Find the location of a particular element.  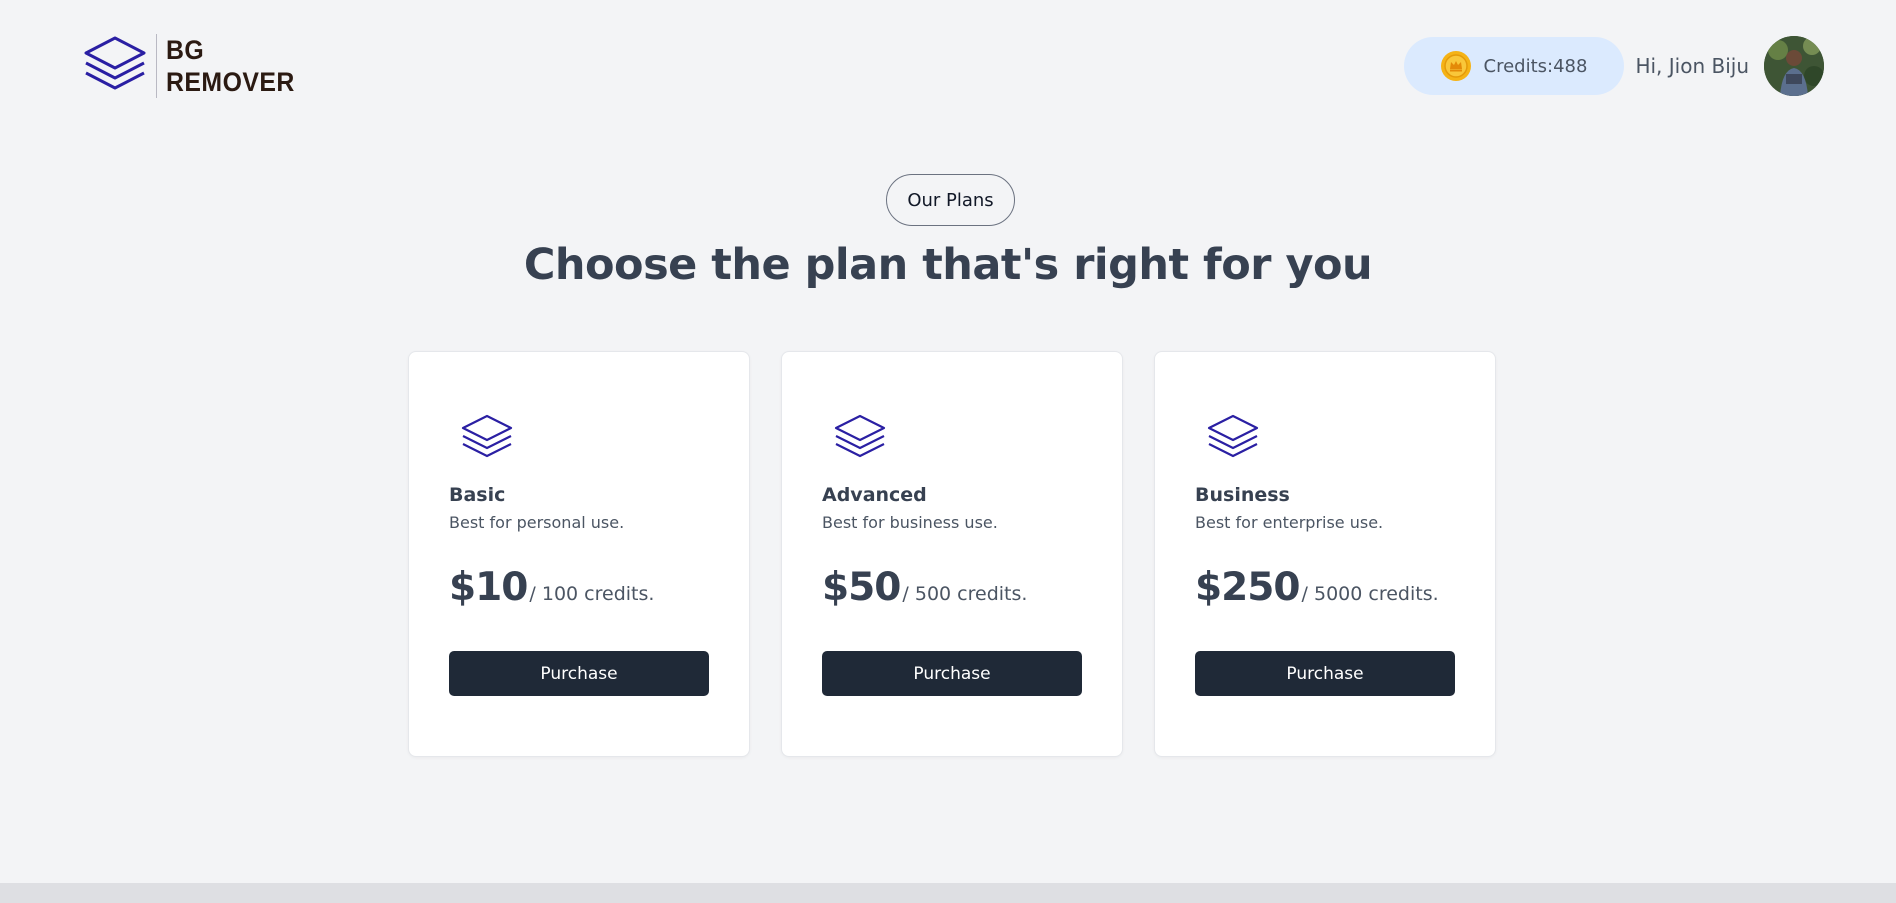

user-area: Credits:488 Hi, Jion Biju is located at coordinates (1613, 66).